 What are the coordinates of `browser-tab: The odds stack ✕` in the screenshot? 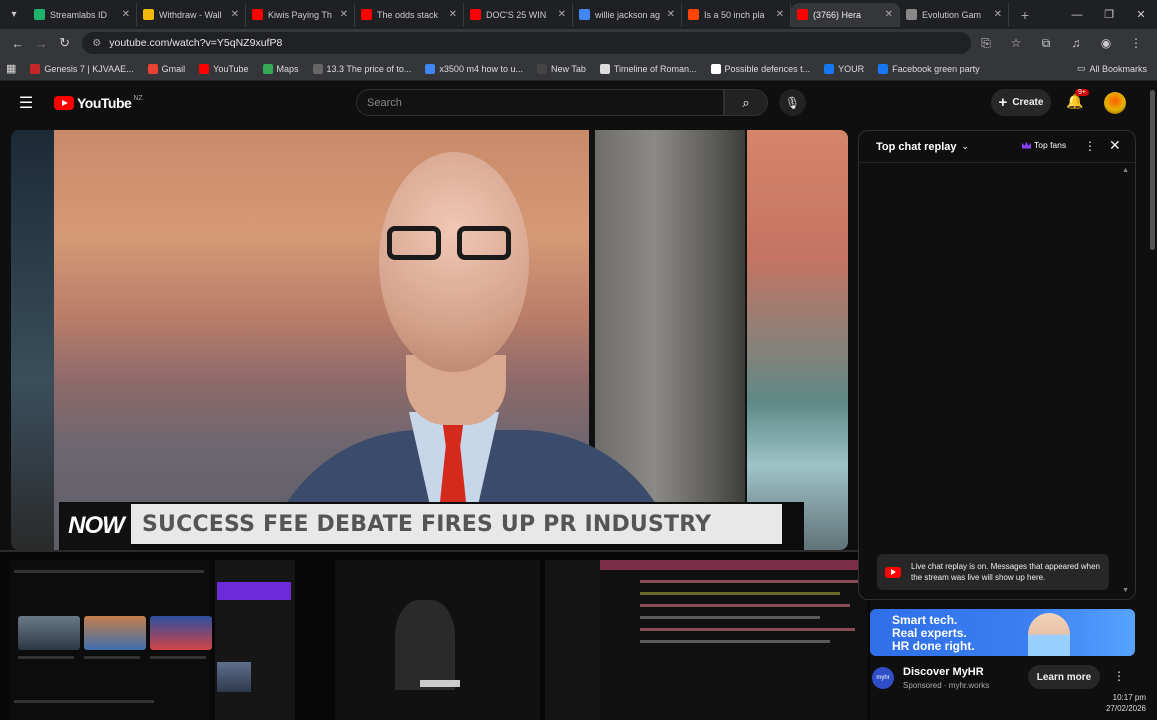 It's located at (409, 14).